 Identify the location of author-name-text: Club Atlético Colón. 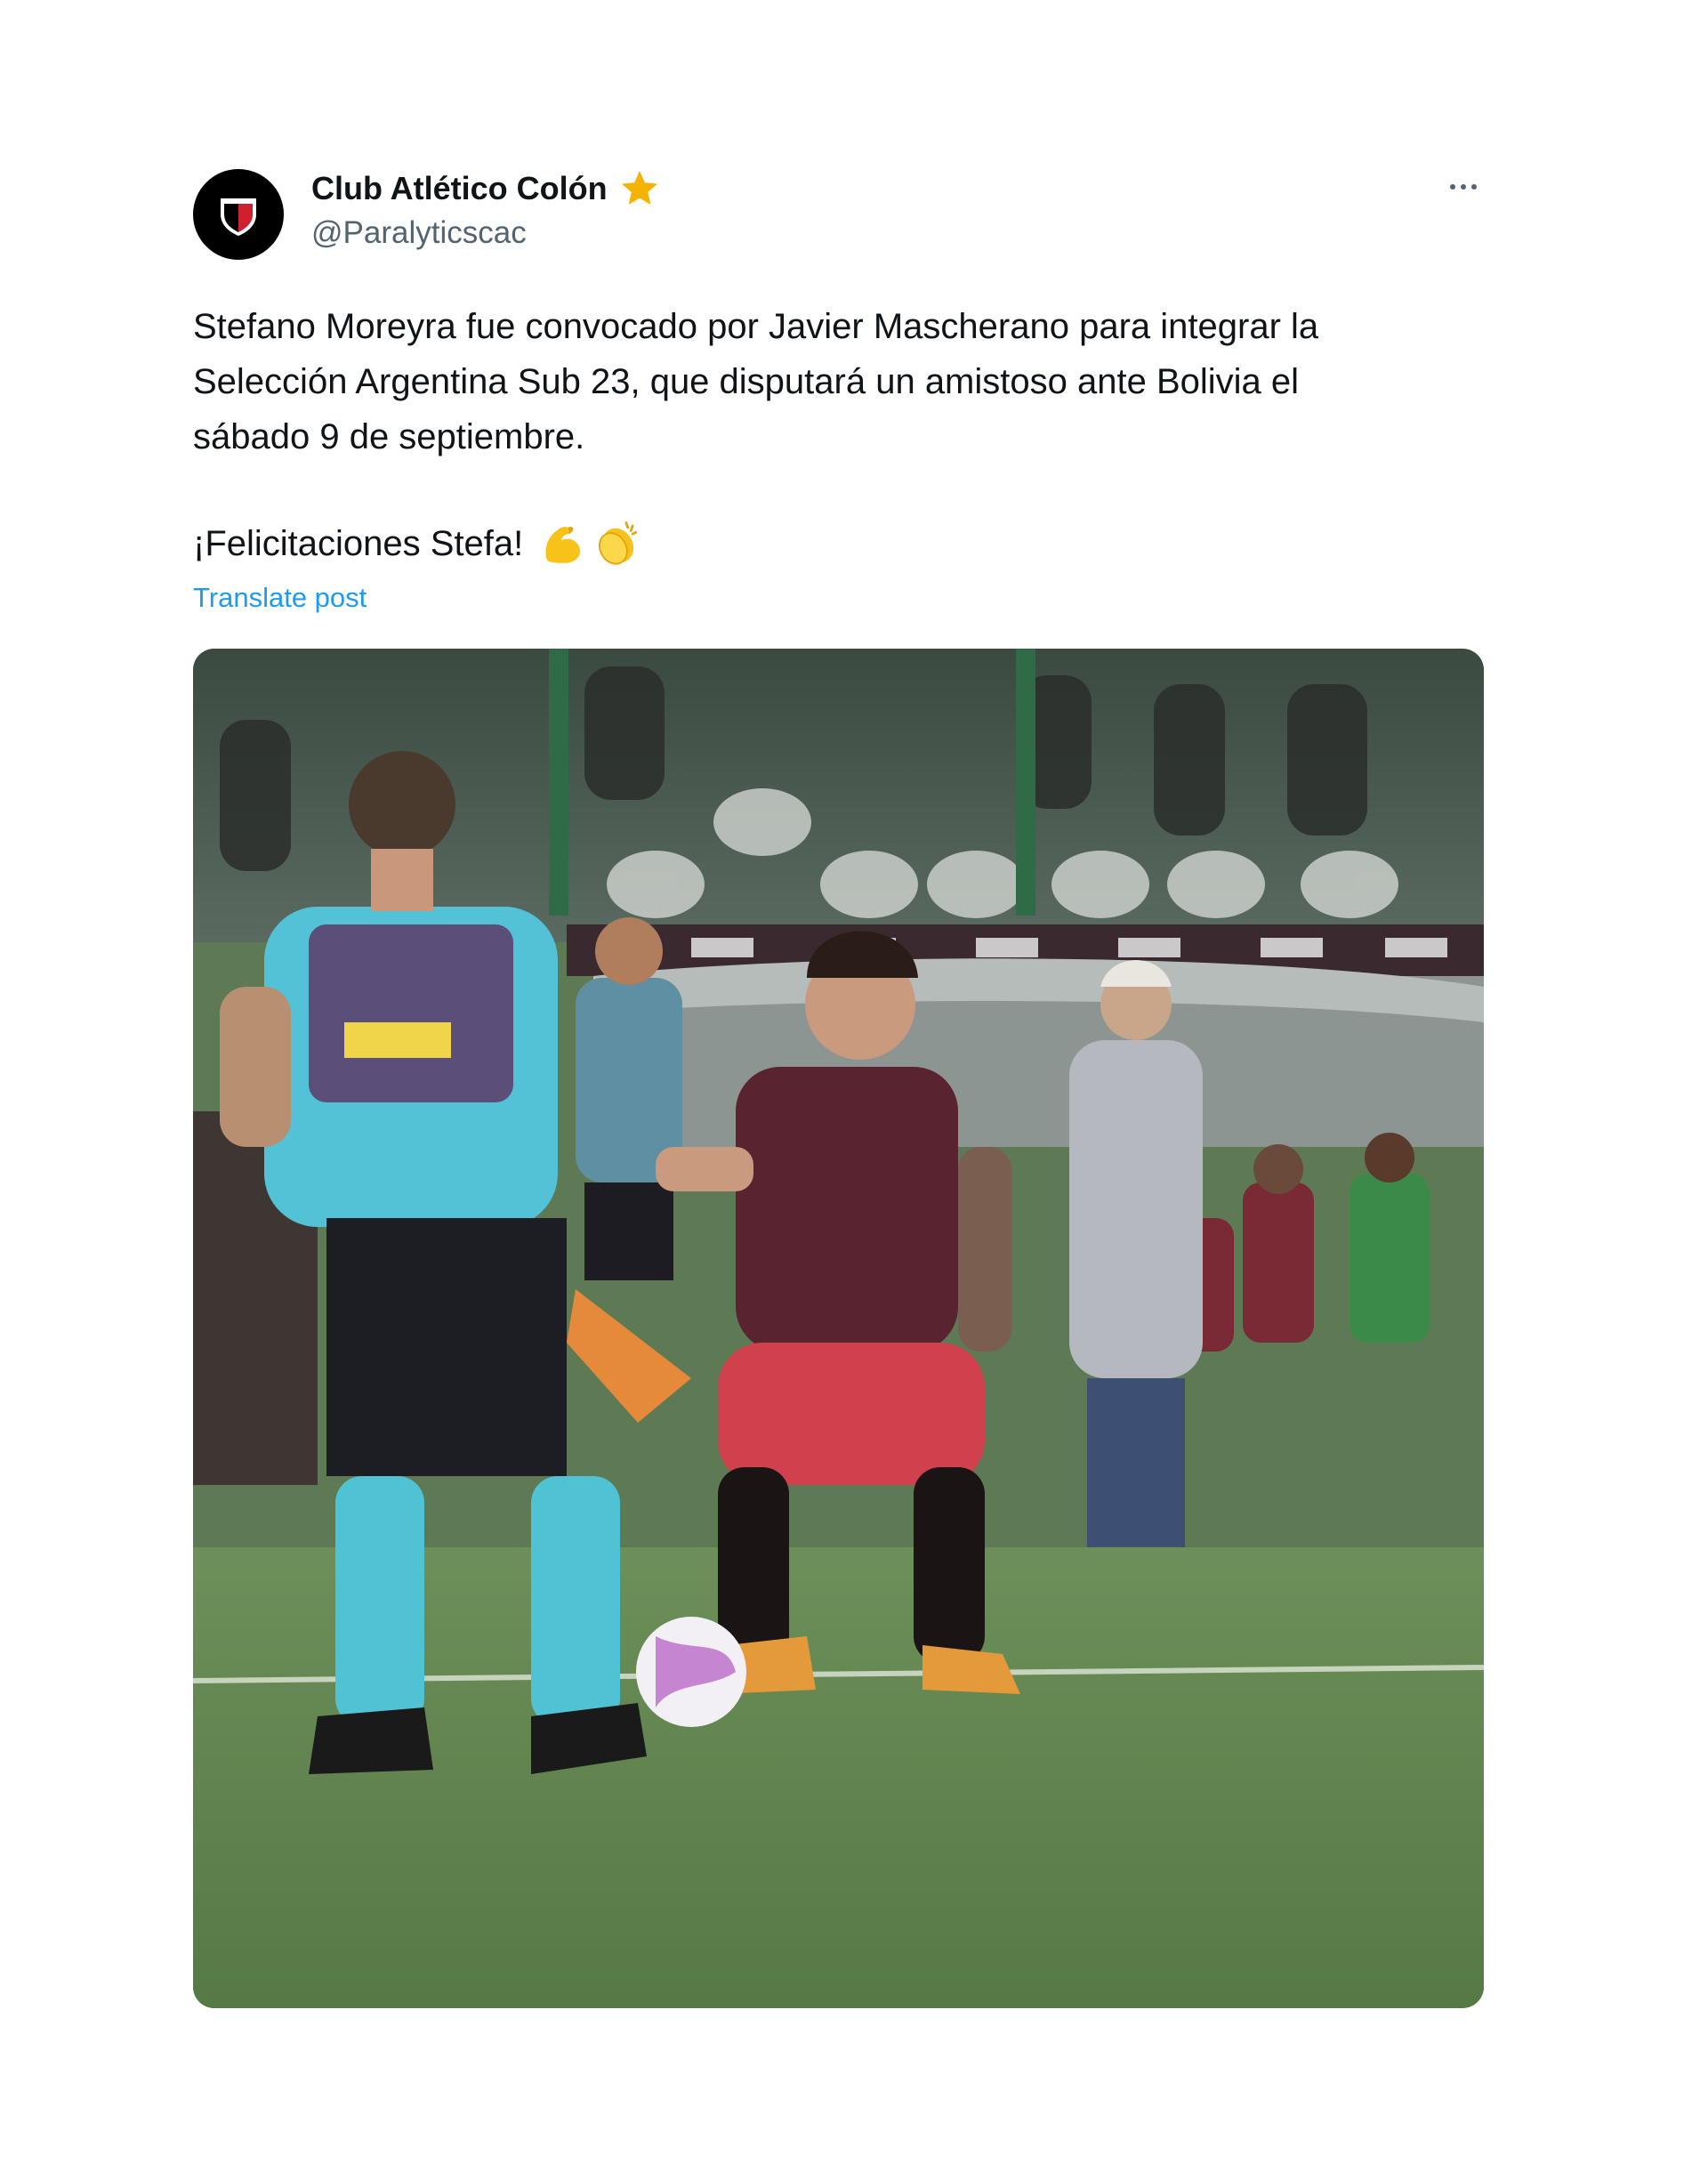
(459, 188).